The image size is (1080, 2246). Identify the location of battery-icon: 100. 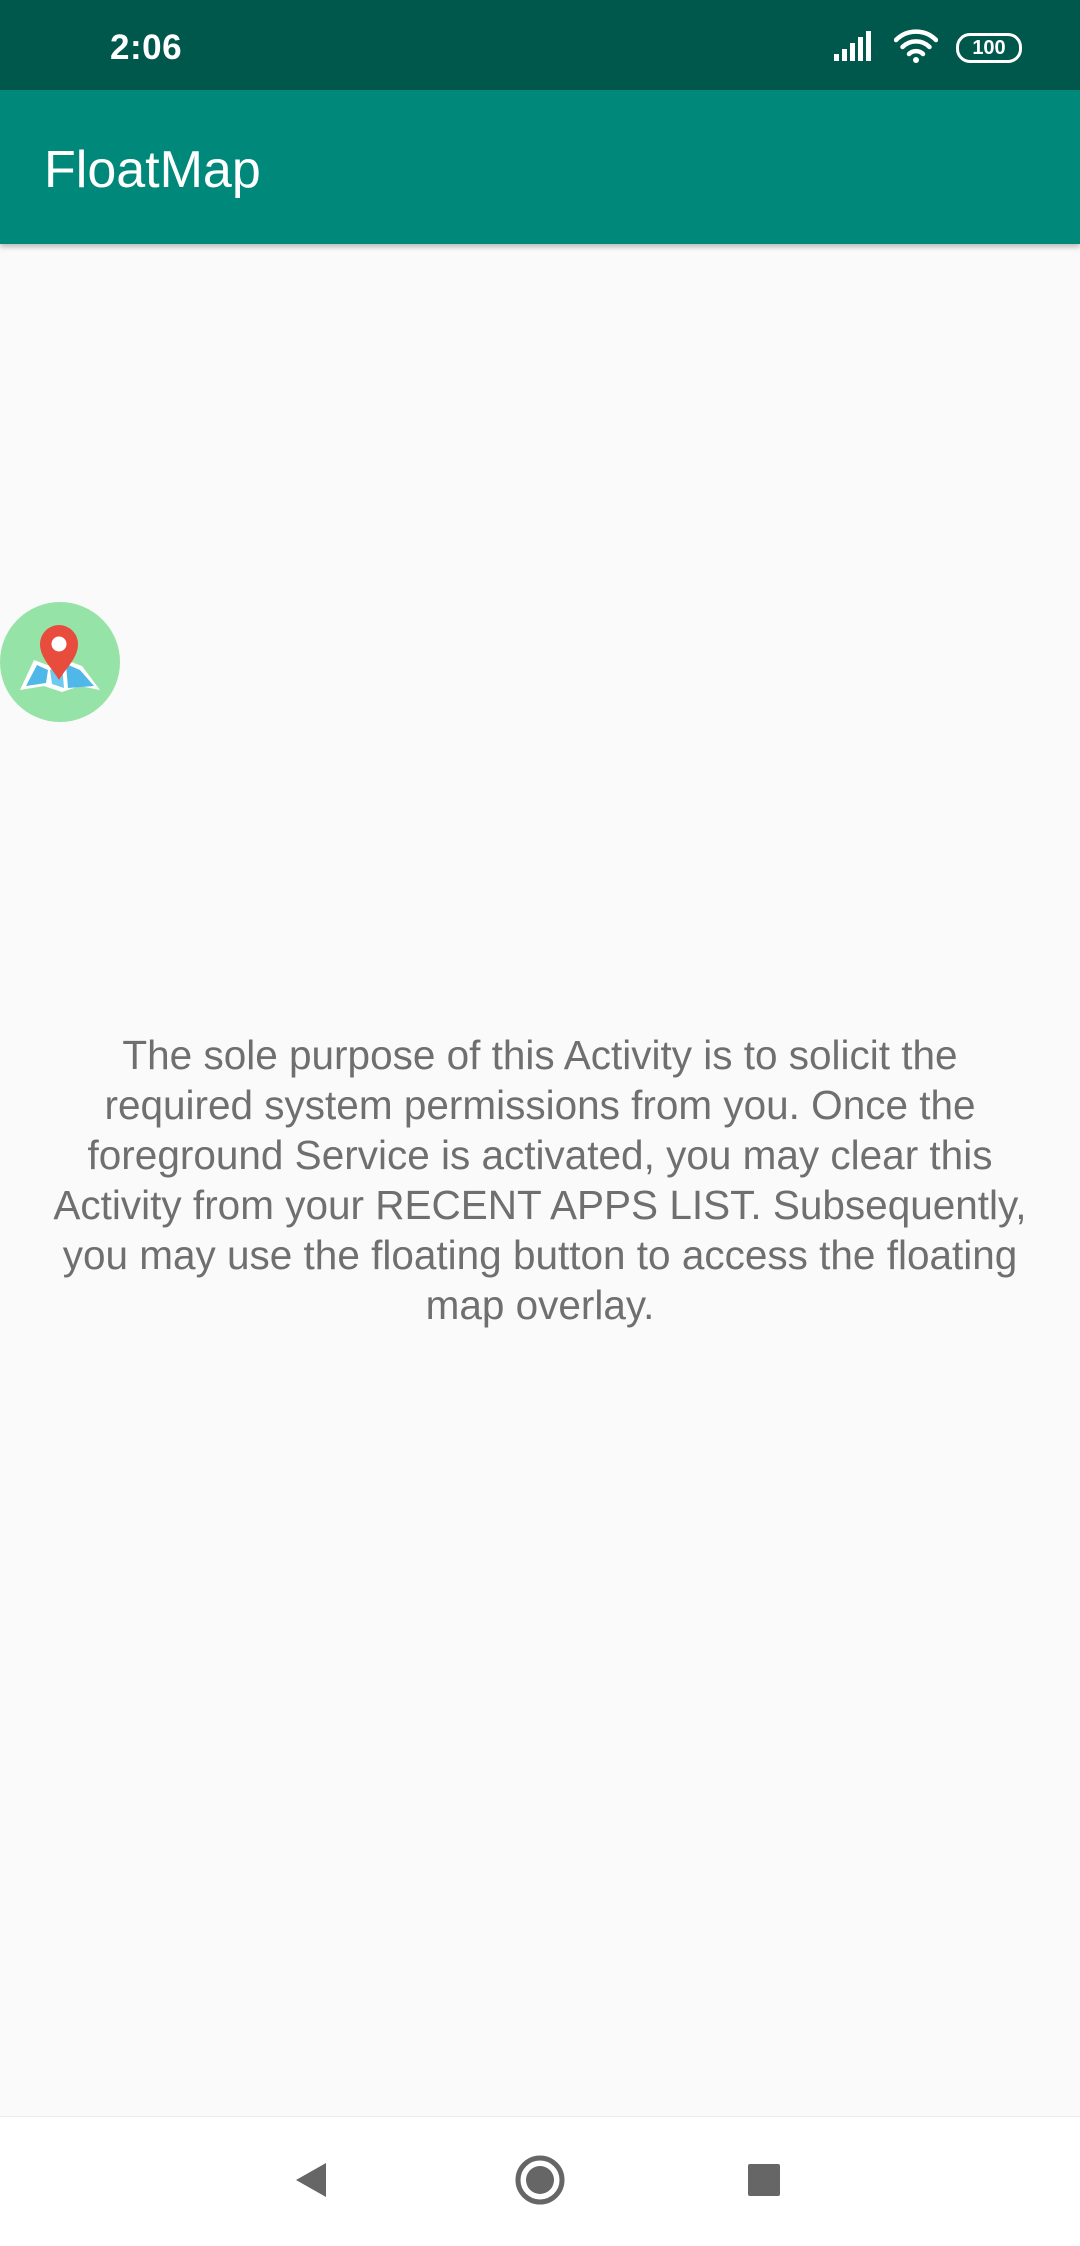
(989, 48).